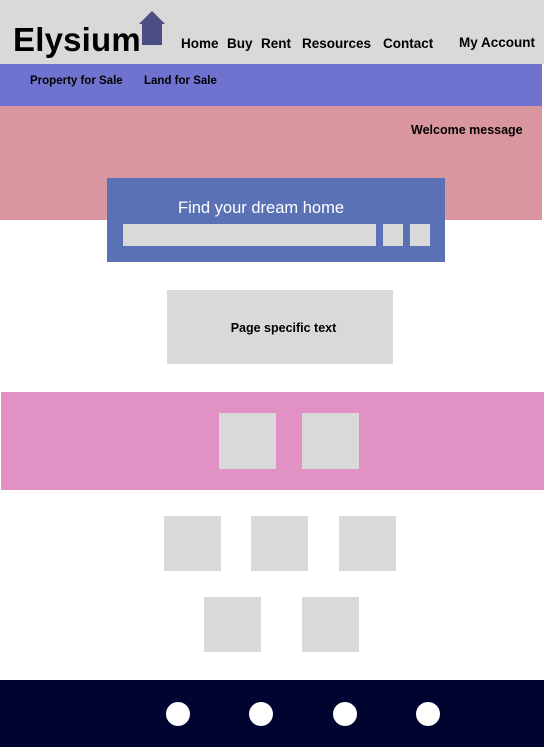 This screenshot has height=747, width=544. I want to click on search-card, so click(276, 220).